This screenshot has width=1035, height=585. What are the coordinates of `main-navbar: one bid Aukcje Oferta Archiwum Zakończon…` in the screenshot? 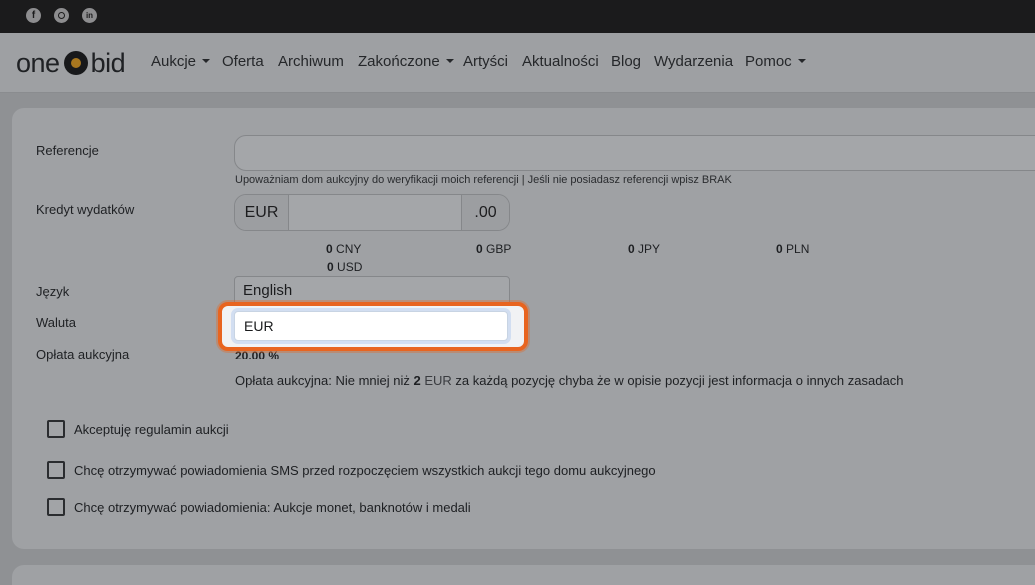 It's located at (517, 63).